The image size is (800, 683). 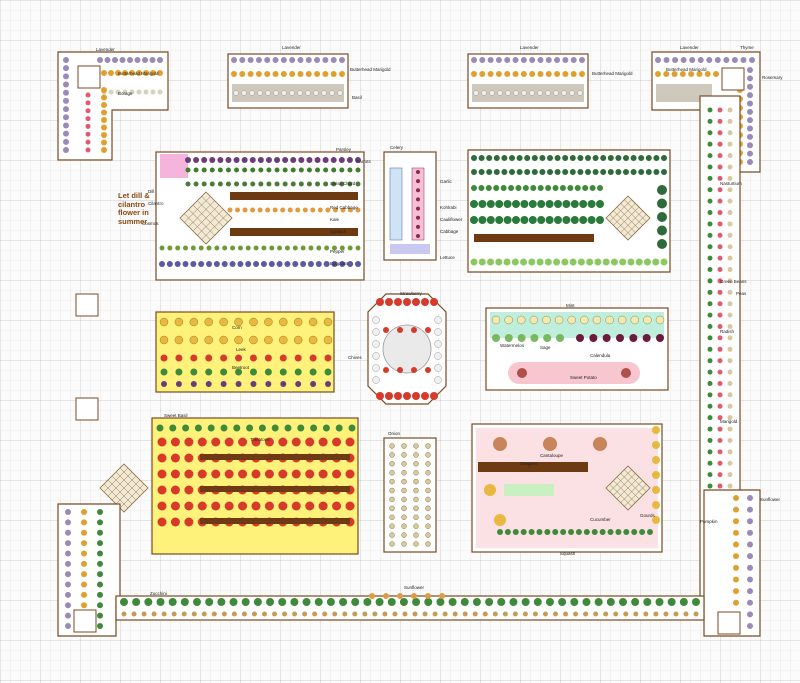 I want to click on pink-flowers, so click(x=174, y=166).